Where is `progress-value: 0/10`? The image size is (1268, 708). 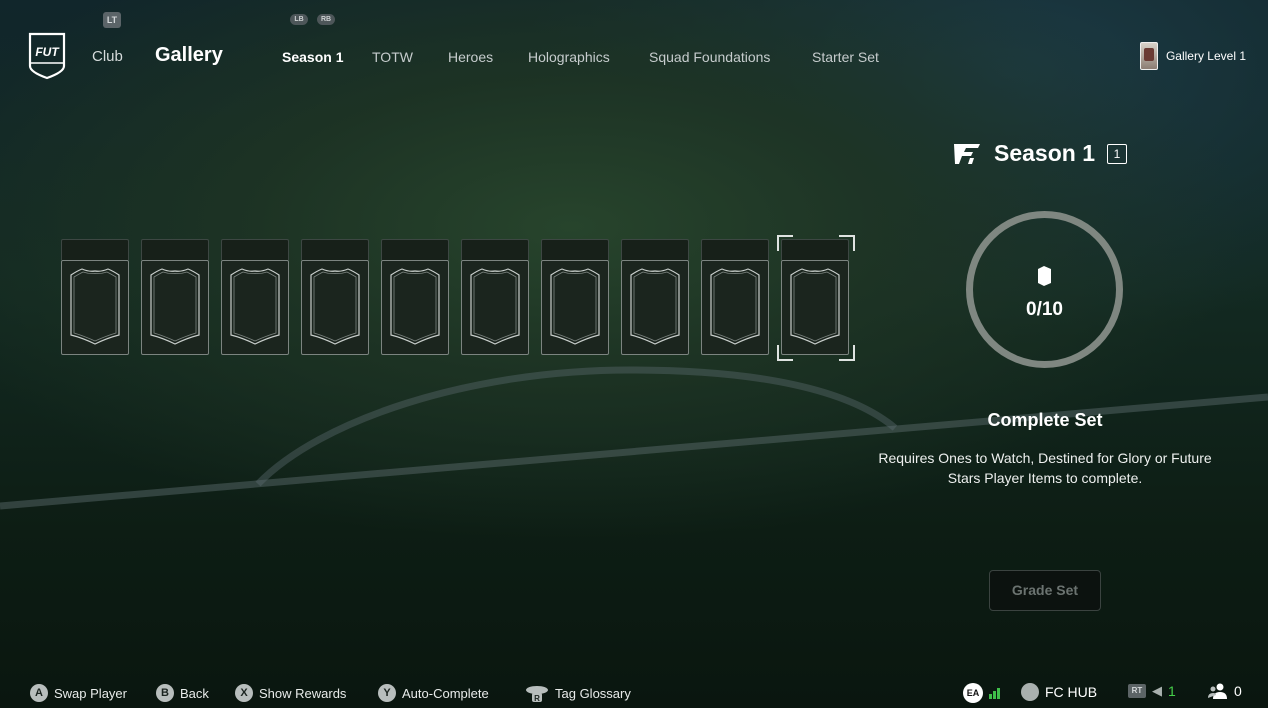 progress-value: 0/10 is located at coordinates (1044, 309).